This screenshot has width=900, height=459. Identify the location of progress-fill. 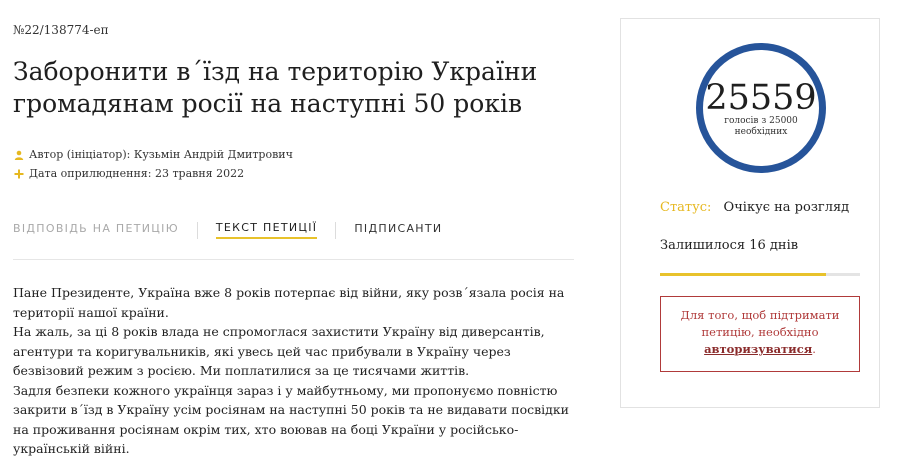
(743, 274).